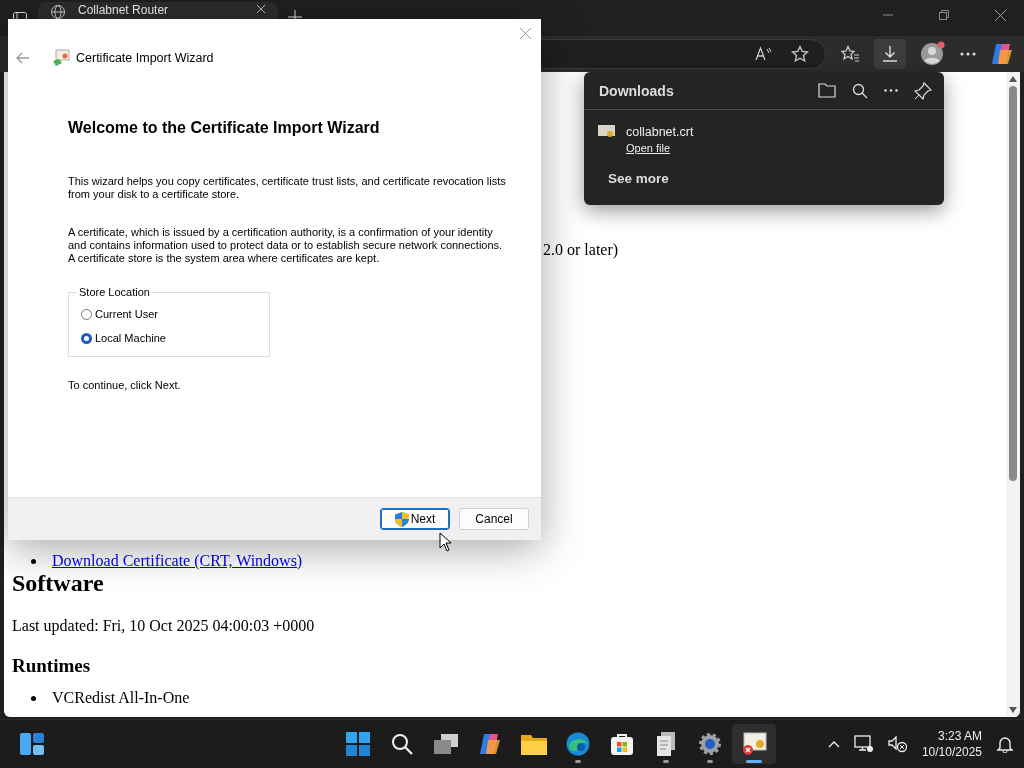  Describe the element at coordinates (1005, 744) in the screenshot. I see `notification-icon` at that location.